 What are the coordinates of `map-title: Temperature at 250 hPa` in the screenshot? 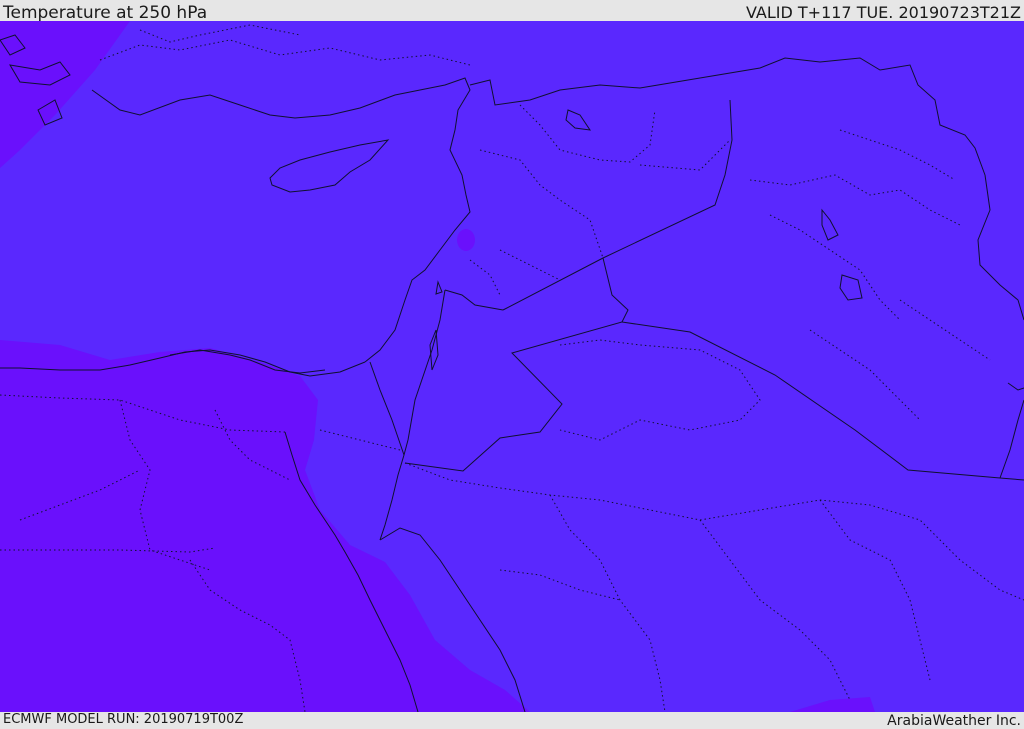 It's located at (105, 13).